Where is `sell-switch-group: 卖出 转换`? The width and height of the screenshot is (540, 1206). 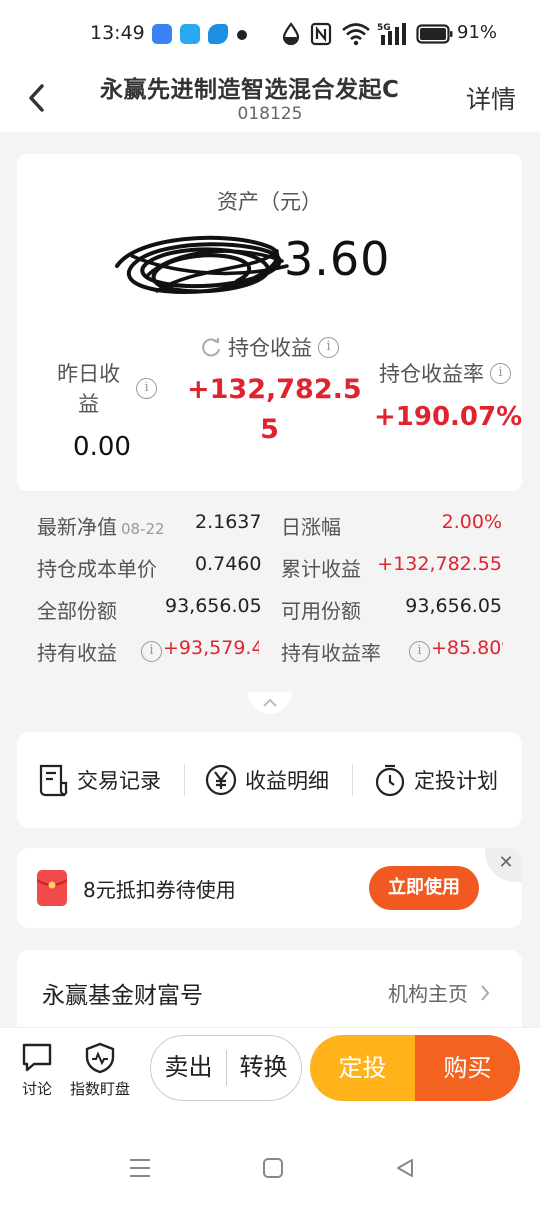 sell-switch-group: 卖出 转换 is located at coordinates (226, 1068).